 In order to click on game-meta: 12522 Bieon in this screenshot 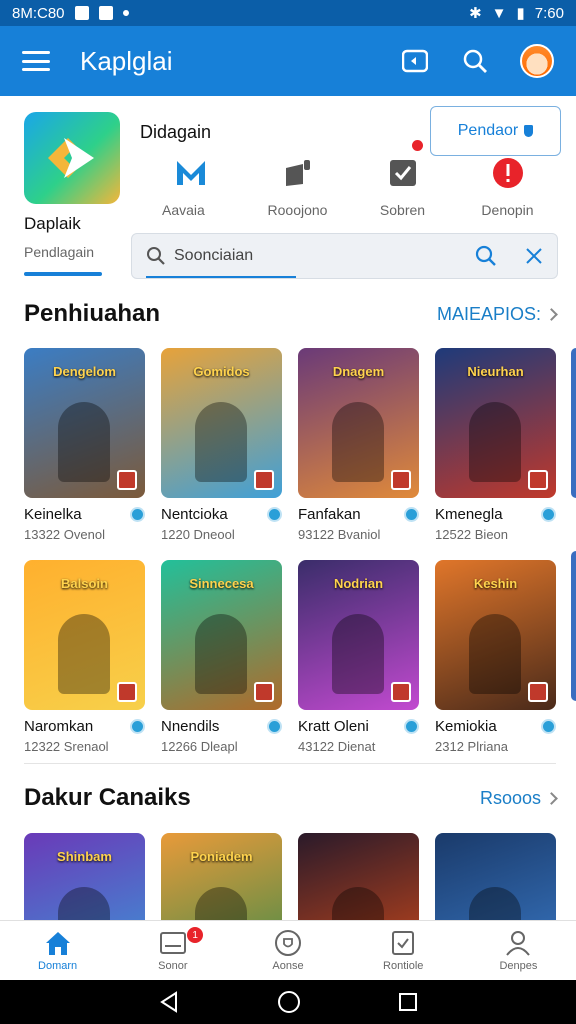, I will do `click(472, 534)`.